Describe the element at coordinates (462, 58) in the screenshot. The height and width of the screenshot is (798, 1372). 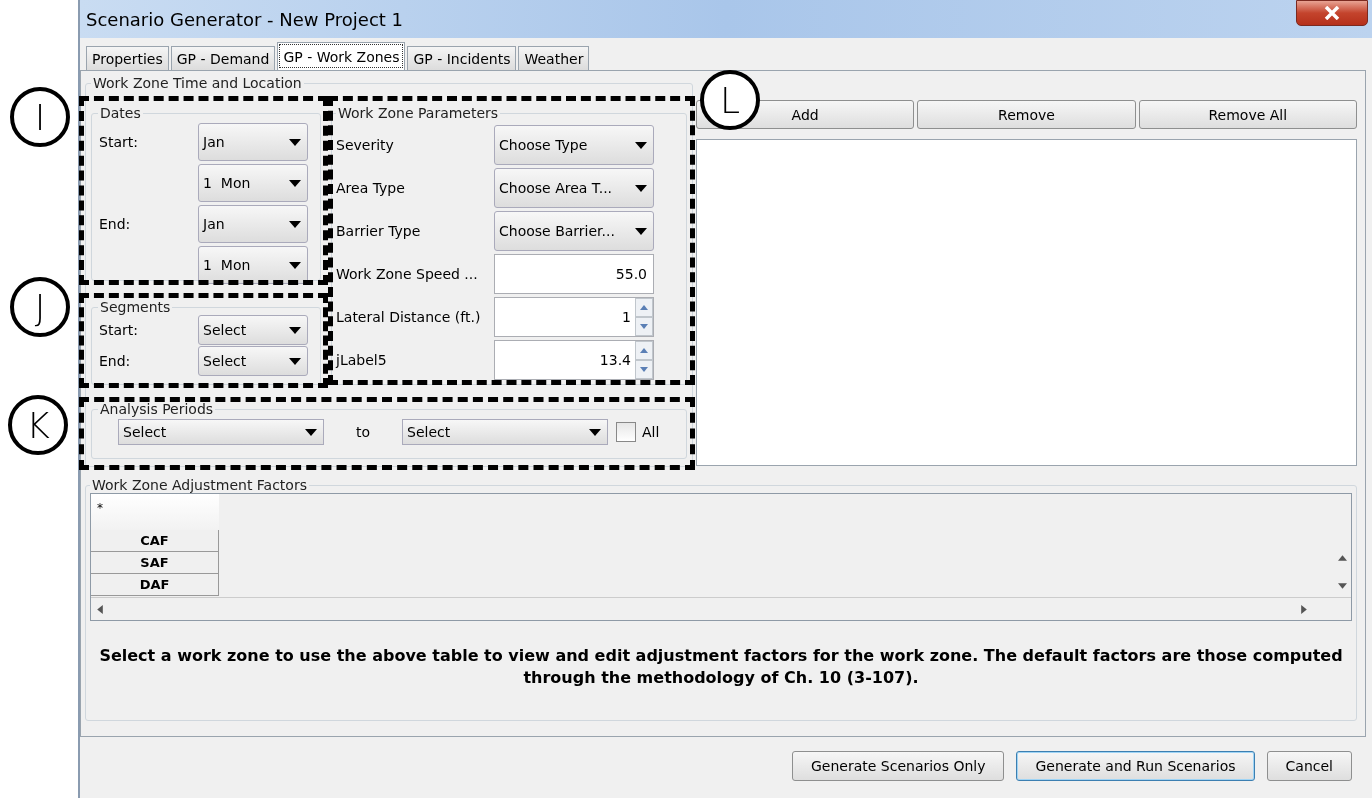
I see `tab: GP - Incidents` at that location.